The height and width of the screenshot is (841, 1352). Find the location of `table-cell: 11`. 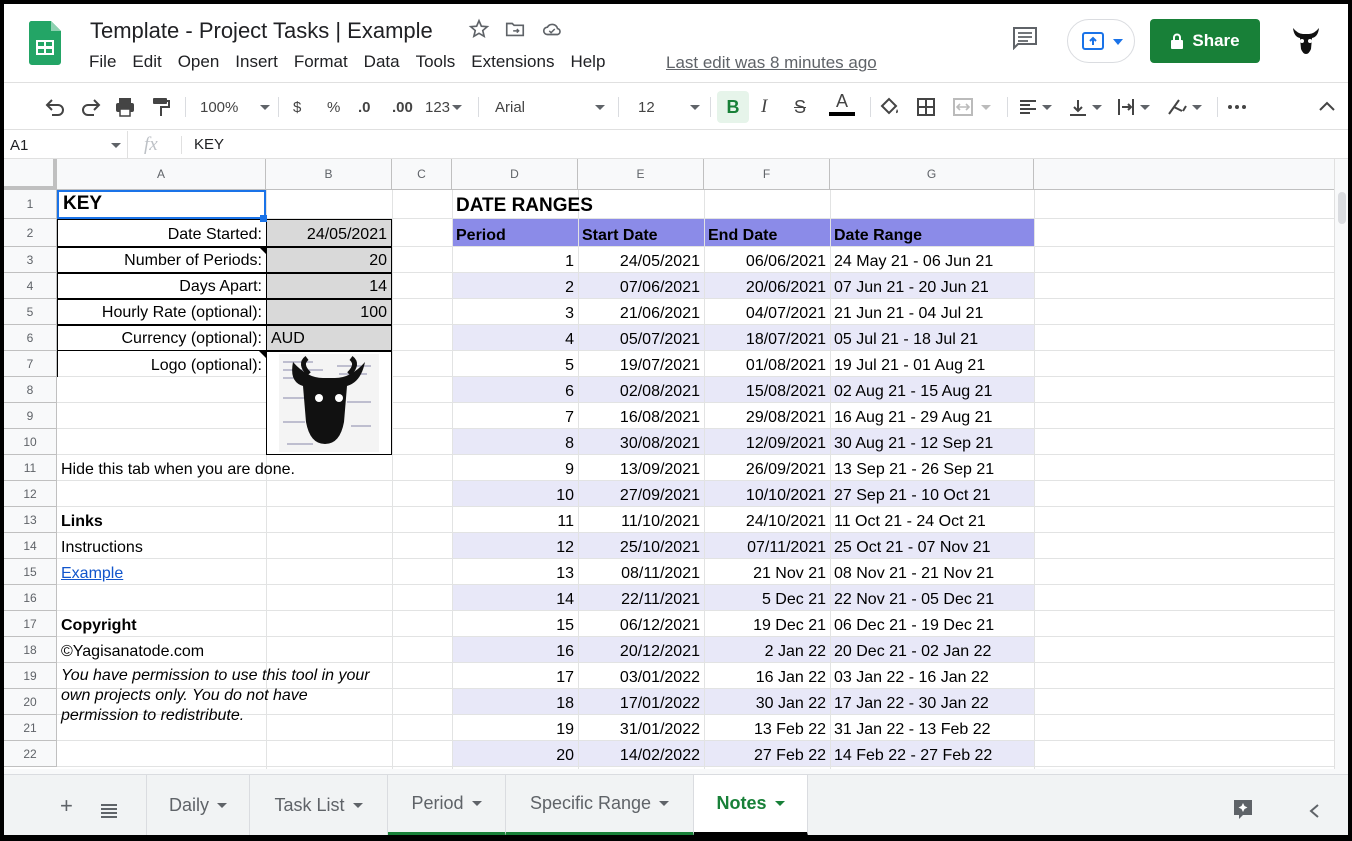

table-cell: 11 is located at coordinates (515, 520).